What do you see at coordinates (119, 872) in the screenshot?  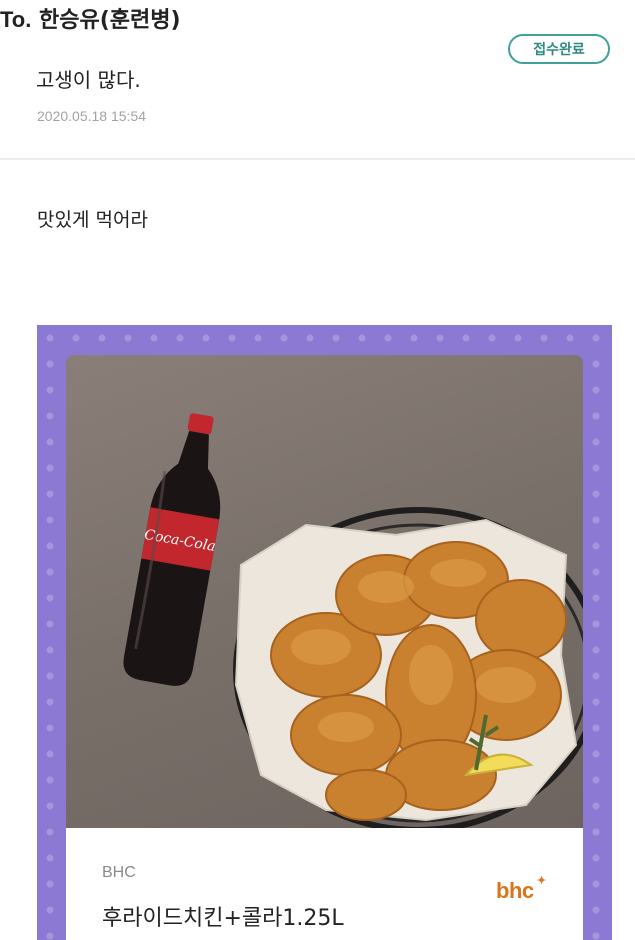 I see `brand-name: BHC` at bounding box center [119, 872].